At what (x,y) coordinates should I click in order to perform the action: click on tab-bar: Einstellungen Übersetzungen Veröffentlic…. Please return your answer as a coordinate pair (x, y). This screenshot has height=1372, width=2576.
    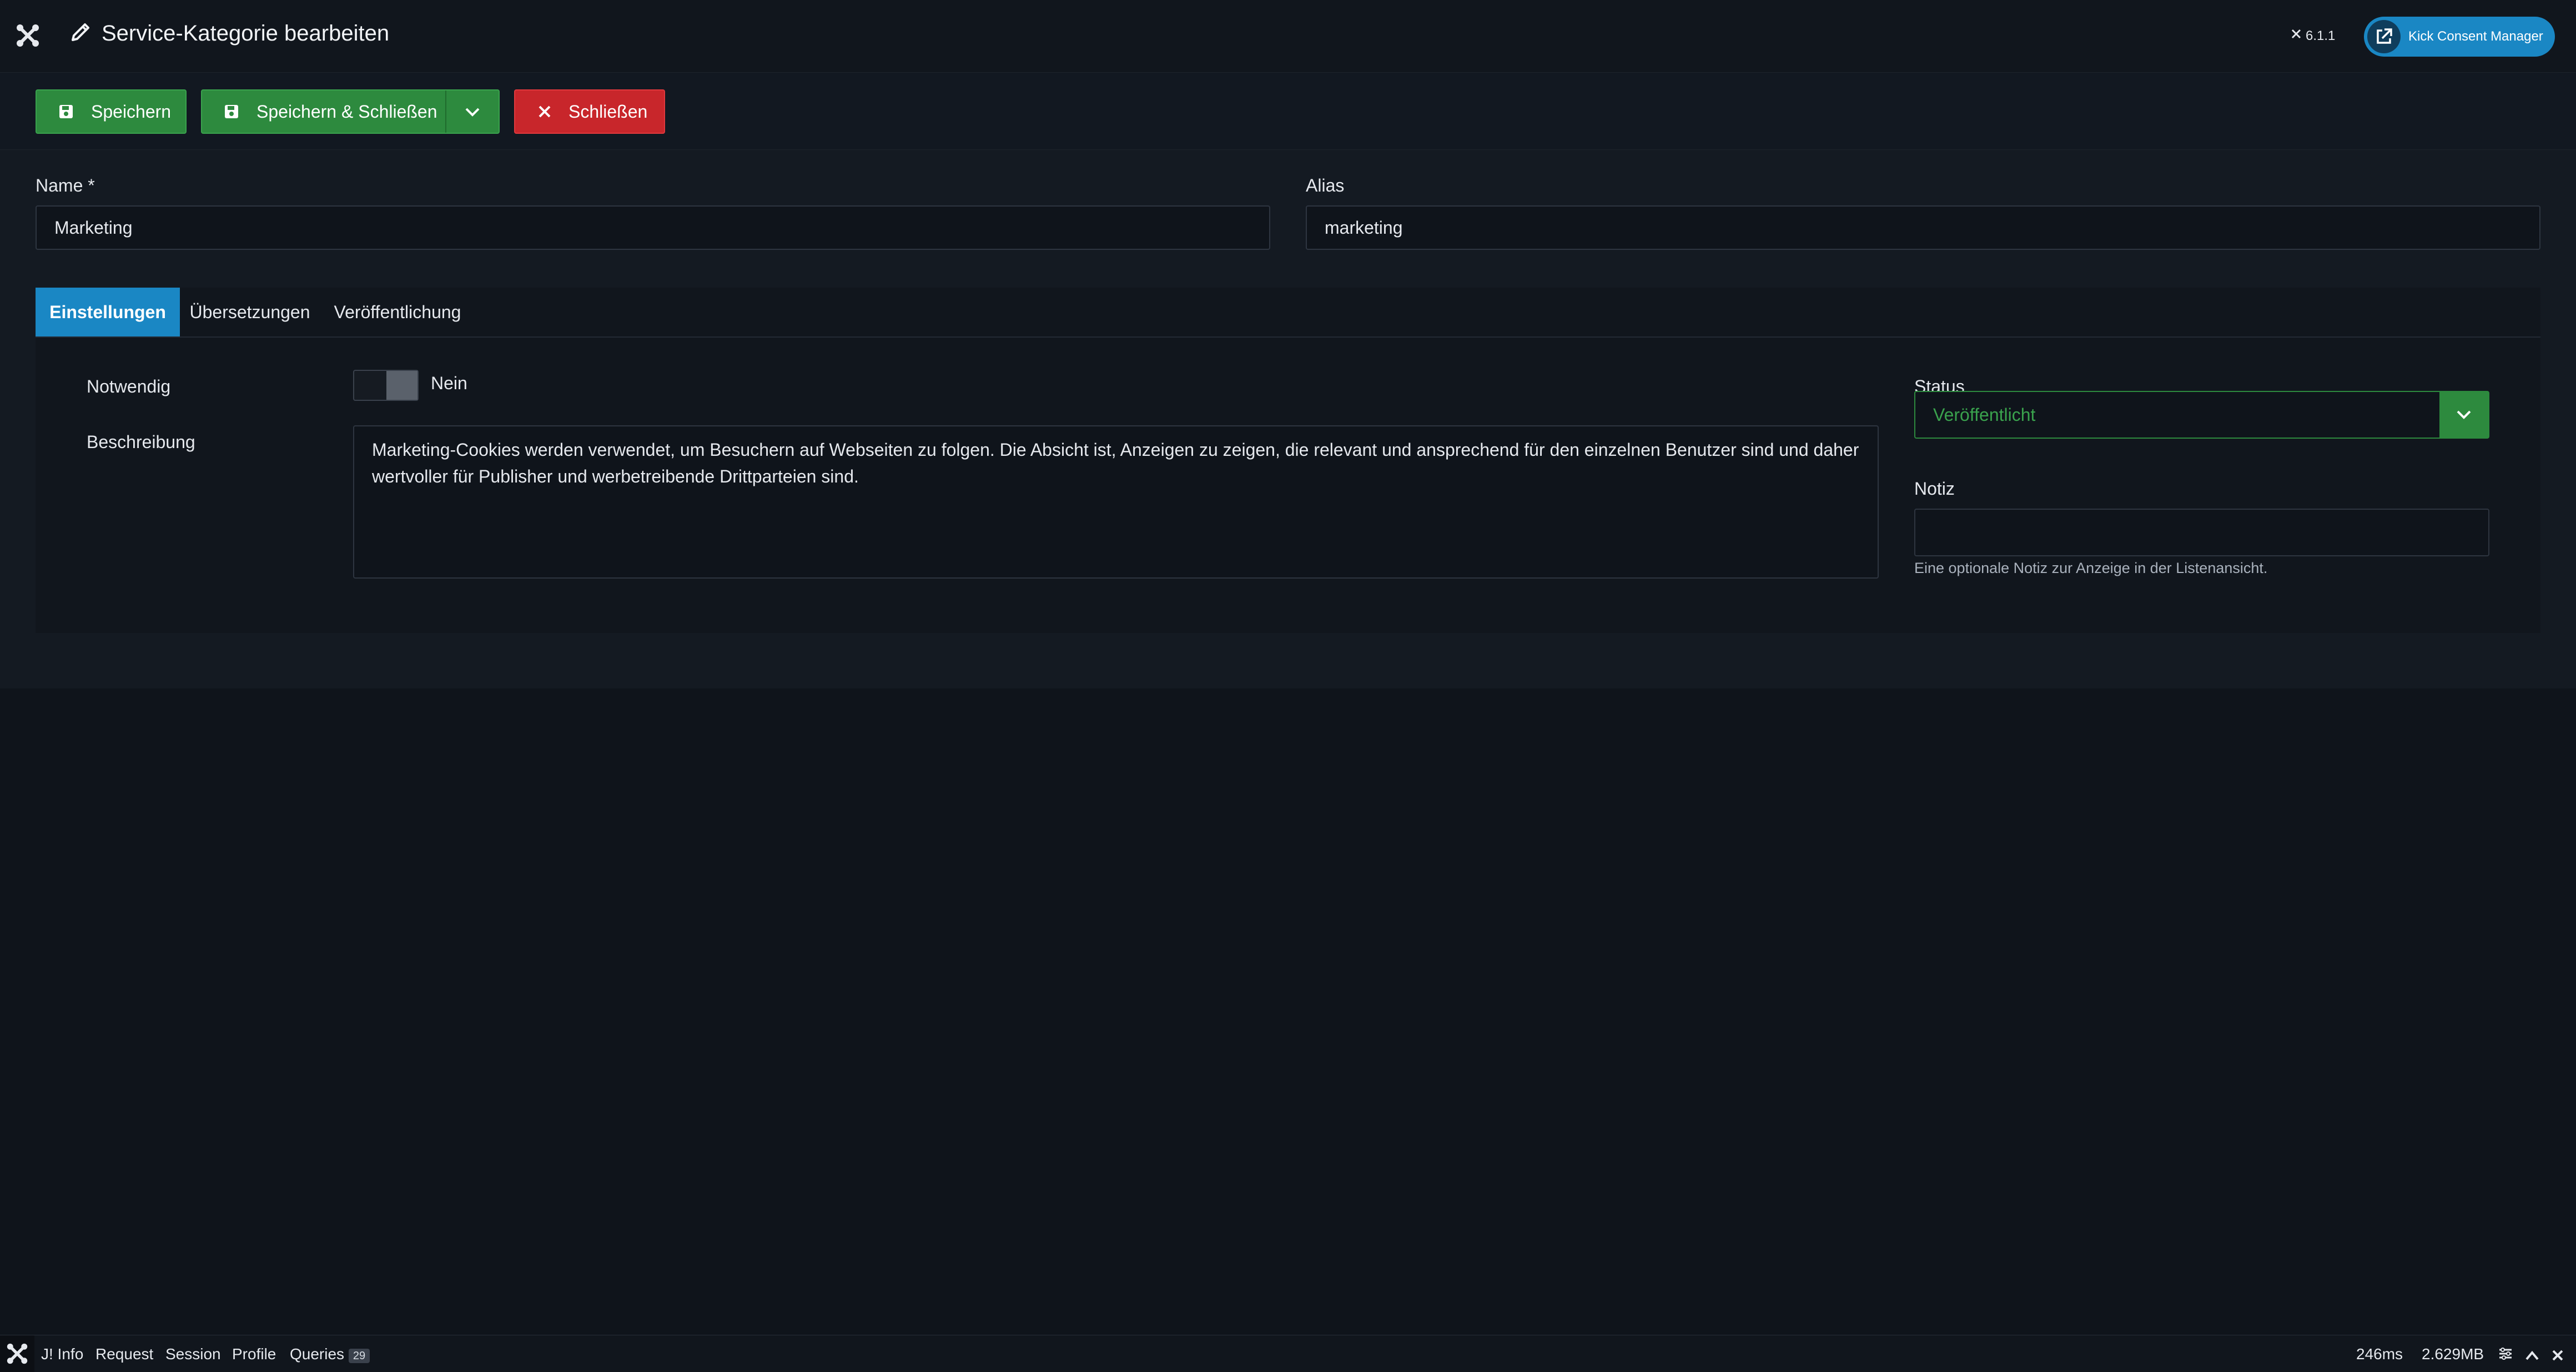
    Looking at the image, I should click on (1288, 313).